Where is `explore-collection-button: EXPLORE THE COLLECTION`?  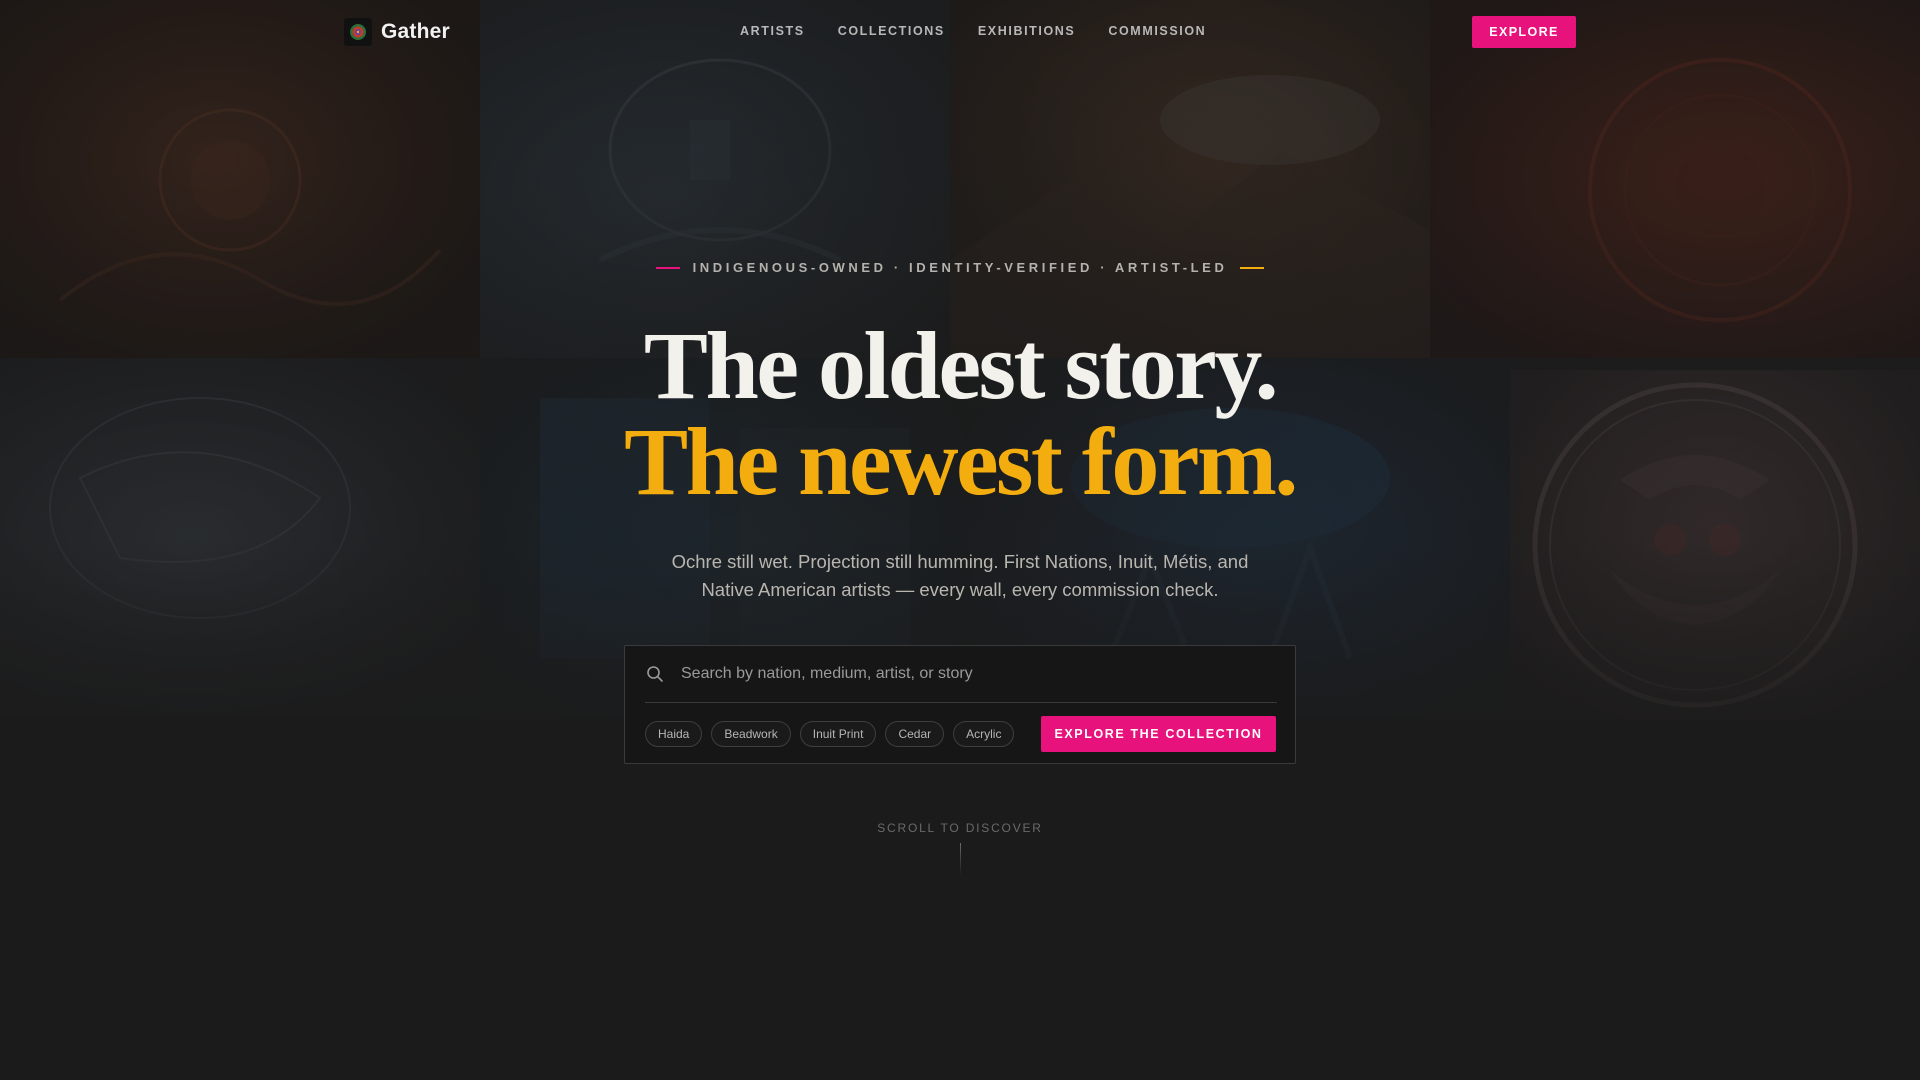
explore-collection-button: EXPLORE THE COLLECTION is located at coordinates (1158, 734).